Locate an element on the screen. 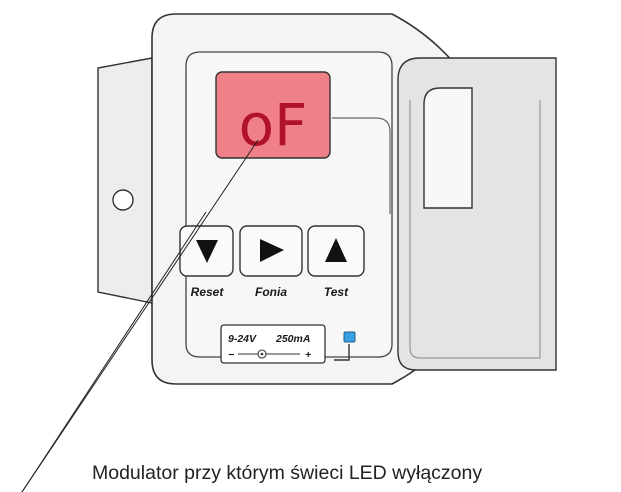 The width and height of the screenshot is (621, 492). button-fonia is located at coordinates (271, 251).